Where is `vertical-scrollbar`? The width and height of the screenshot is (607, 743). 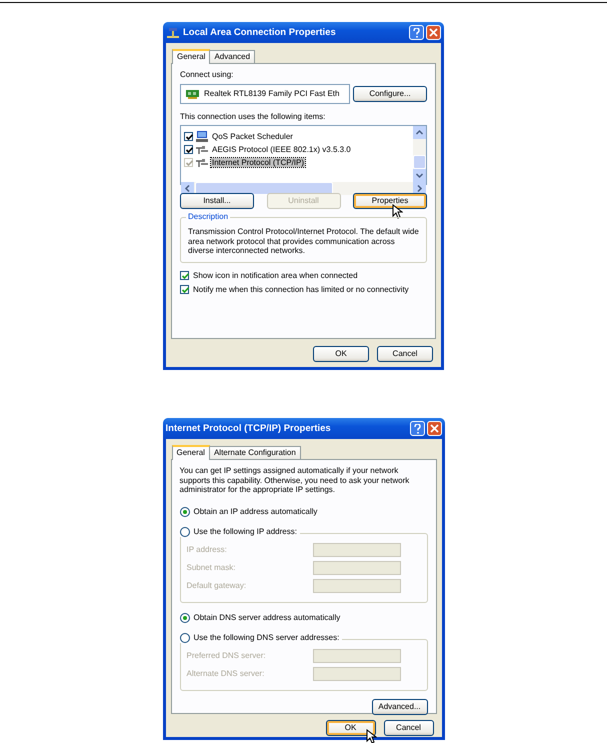
vertical-scrollbar is located at coordinates (419, 154).